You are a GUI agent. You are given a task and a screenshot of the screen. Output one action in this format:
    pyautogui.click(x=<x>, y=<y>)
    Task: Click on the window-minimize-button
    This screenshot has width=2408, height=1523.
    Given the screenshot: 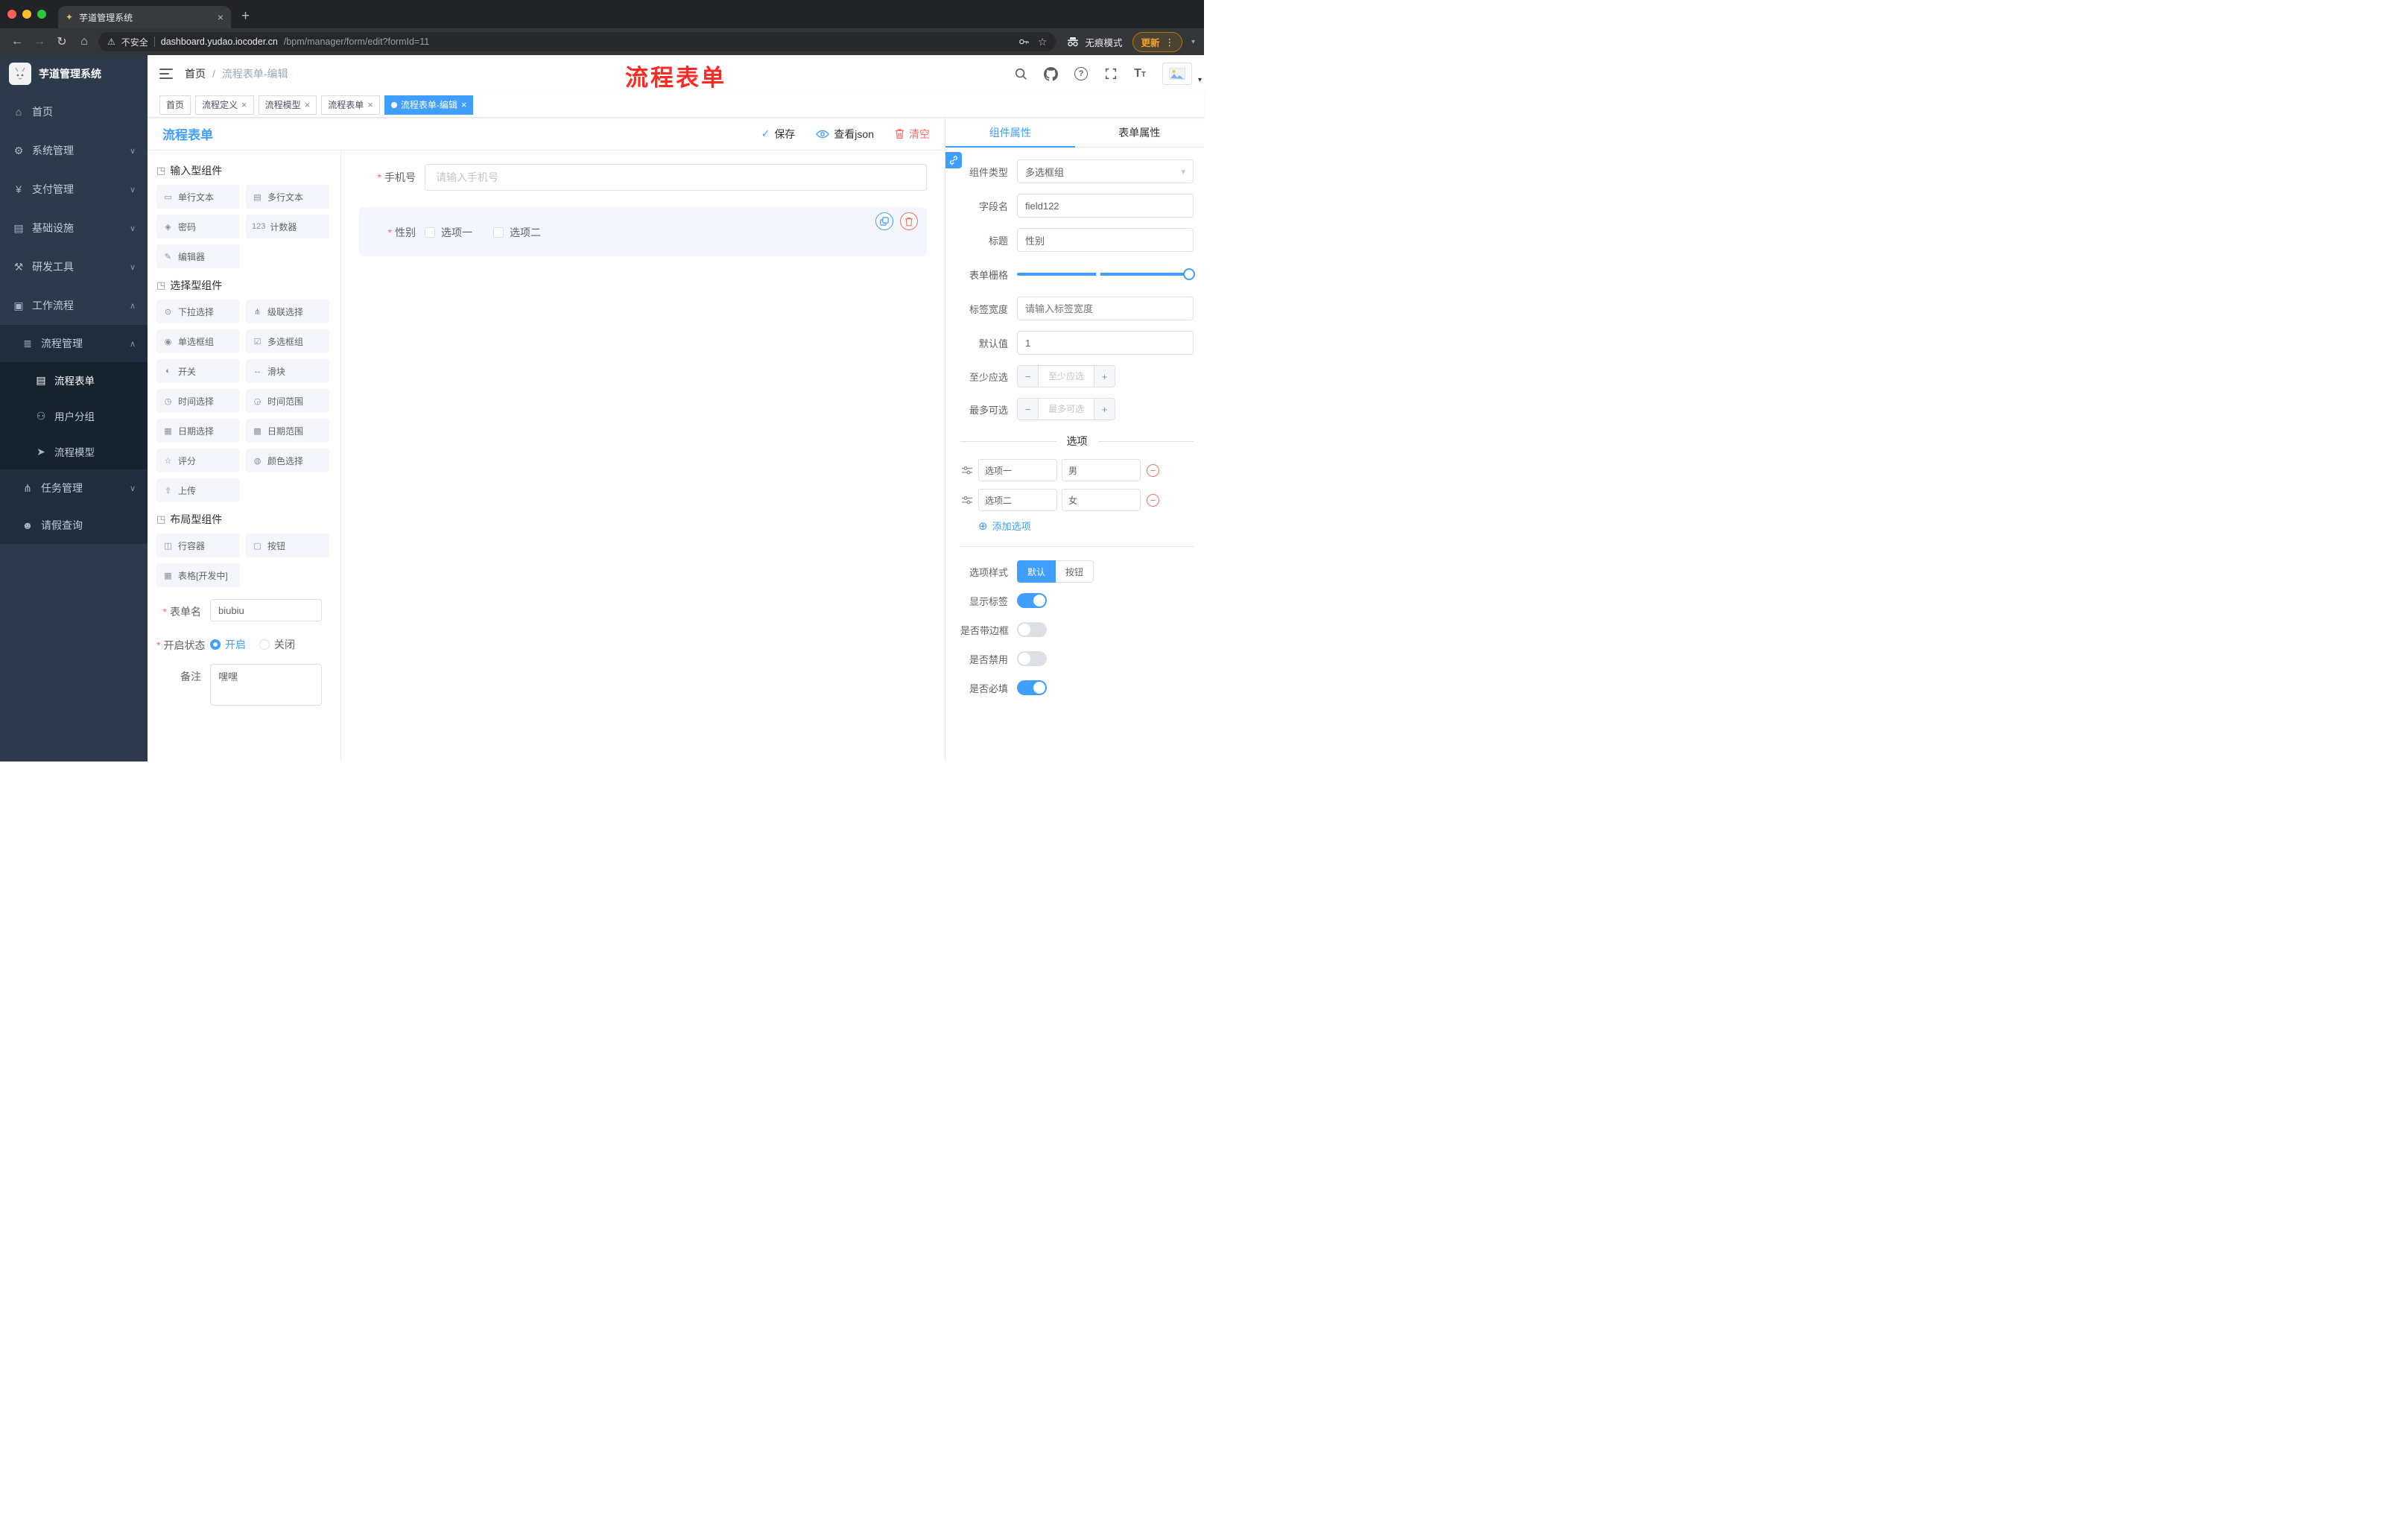 What is the action you would take?
    pyautogui.click(x=26, y=15)
    